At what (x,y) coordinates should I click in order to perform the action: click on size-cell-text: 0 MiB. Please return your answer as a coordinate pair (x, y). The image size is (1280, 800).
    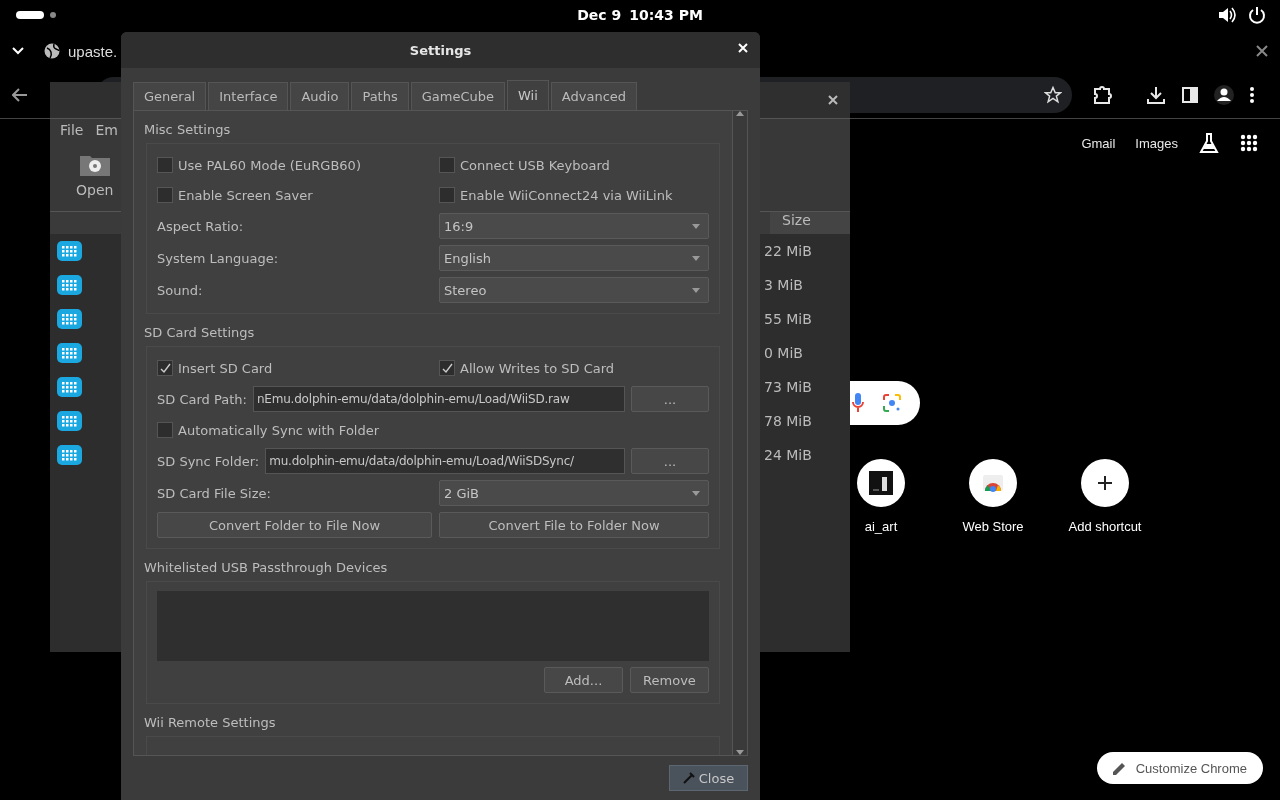
    Looking at the image, I should click on (784, 353).